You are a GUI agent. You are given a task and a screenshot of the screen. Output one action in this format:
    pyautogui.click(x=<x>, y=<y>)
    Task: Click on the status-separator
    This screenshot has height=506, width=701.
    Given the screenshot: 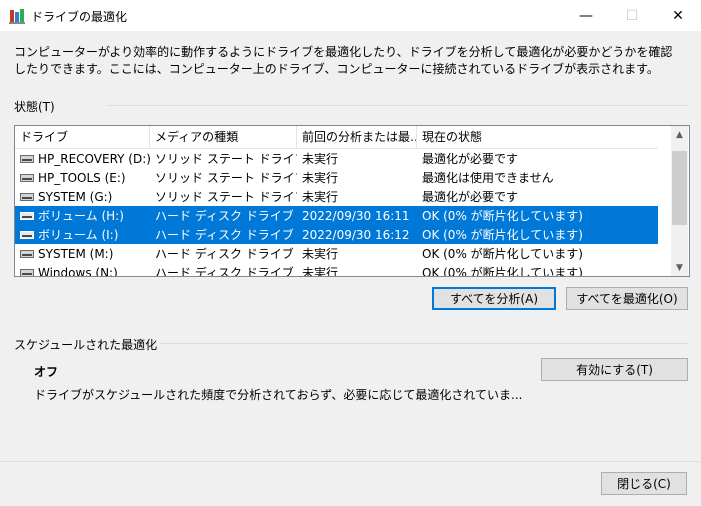 What is the action you would take?
    pyautogui.click(x=397, y=105)
    